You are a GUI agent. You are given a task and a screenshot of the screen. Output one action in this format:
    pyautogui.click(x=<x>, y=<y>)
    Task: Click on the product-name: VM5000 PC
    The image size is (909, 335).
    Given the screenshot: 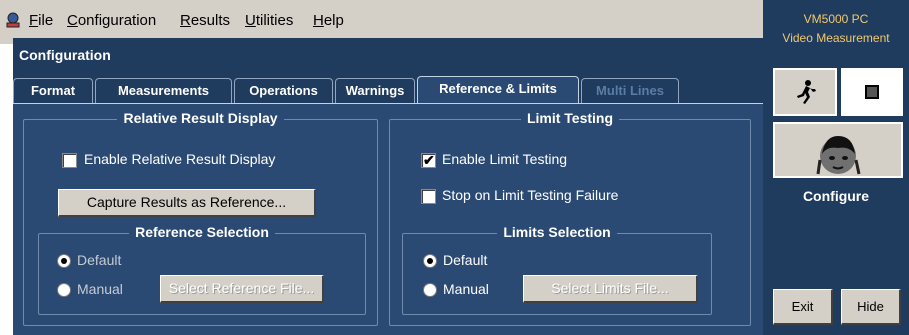 What is the action you would take?
    pyautogui.click(x=836, y=19)
    